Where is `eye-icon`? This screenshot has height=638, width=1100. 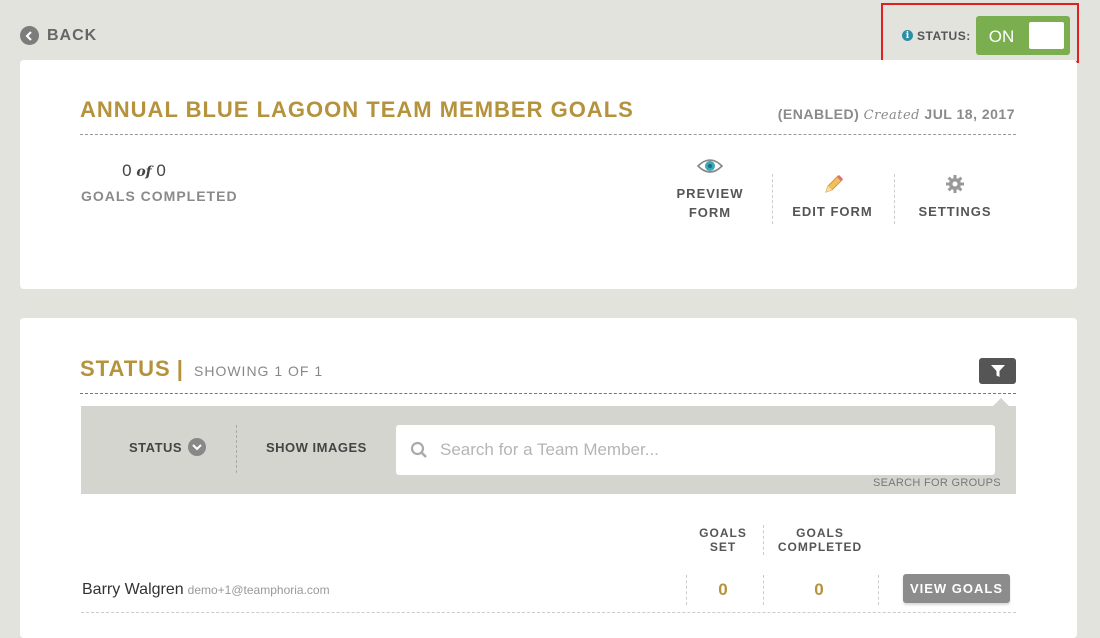
eye-icon is located at coordinates (710, 170).